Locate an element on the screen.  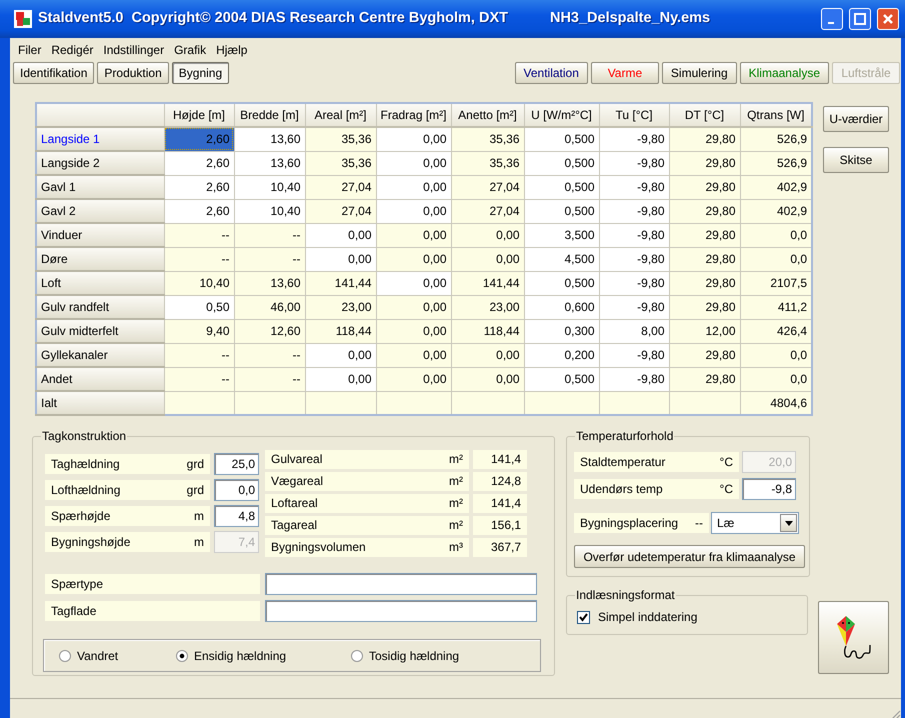
minimize-button is located at coordinates (832, 19).